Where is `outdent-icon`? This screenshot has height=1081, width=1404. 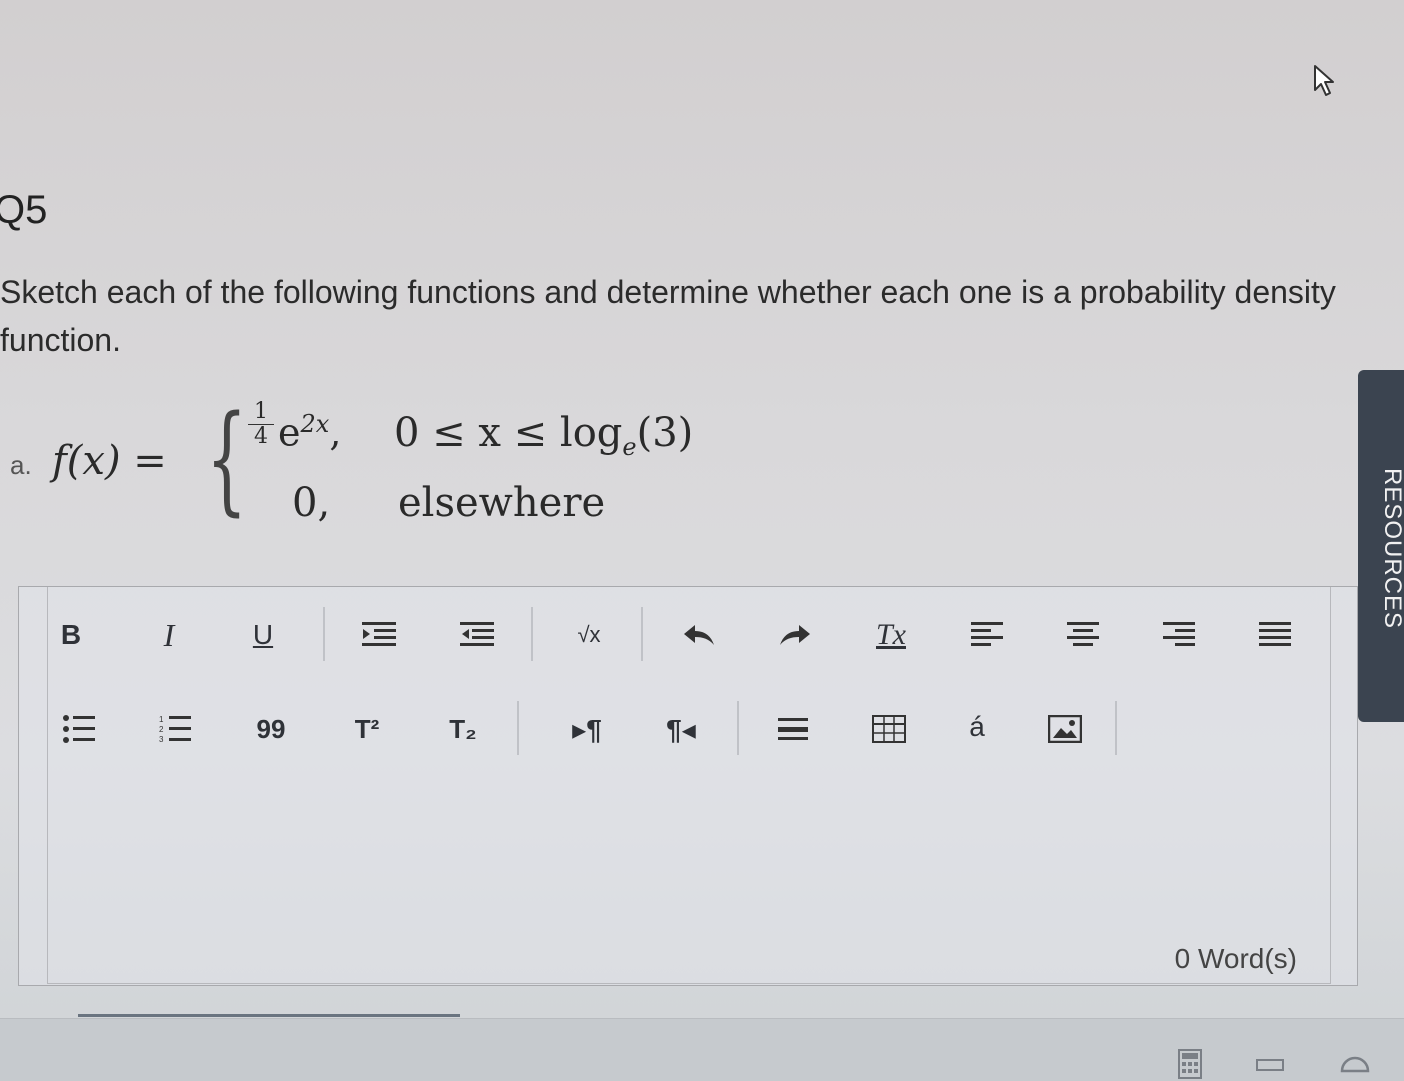 outdent-icon is located at coordinates (477, 634).